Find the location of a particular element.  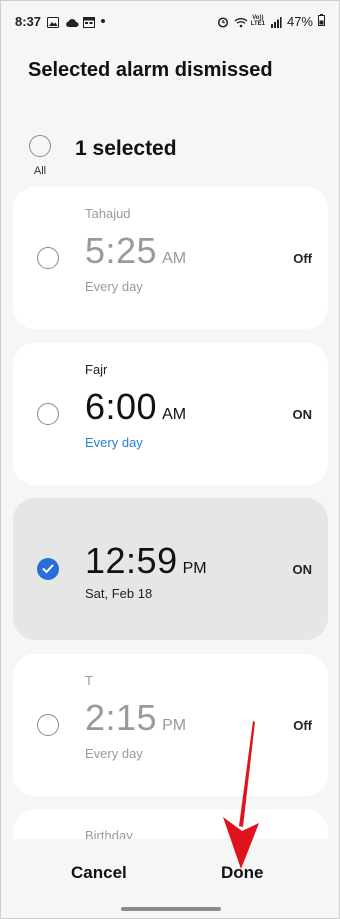

home-indicator is located at coordinates (171, 909).